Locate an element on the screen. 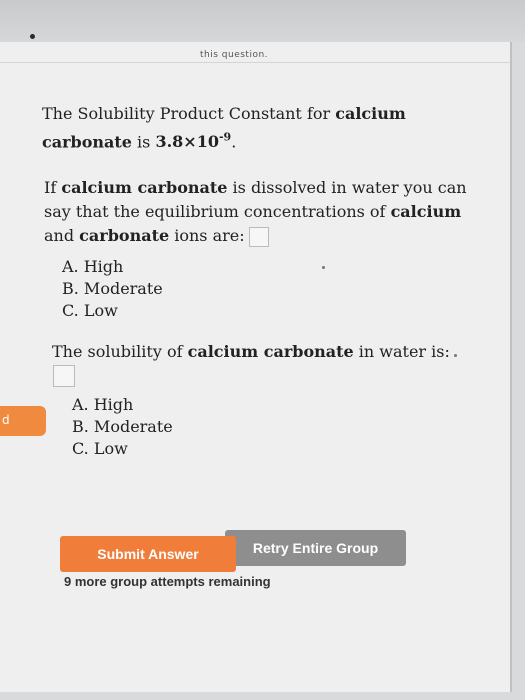 This screenshot has width=525, height=700. attempts-remaining: 9 more group attempts remaining is located at coordinates (167, 581).